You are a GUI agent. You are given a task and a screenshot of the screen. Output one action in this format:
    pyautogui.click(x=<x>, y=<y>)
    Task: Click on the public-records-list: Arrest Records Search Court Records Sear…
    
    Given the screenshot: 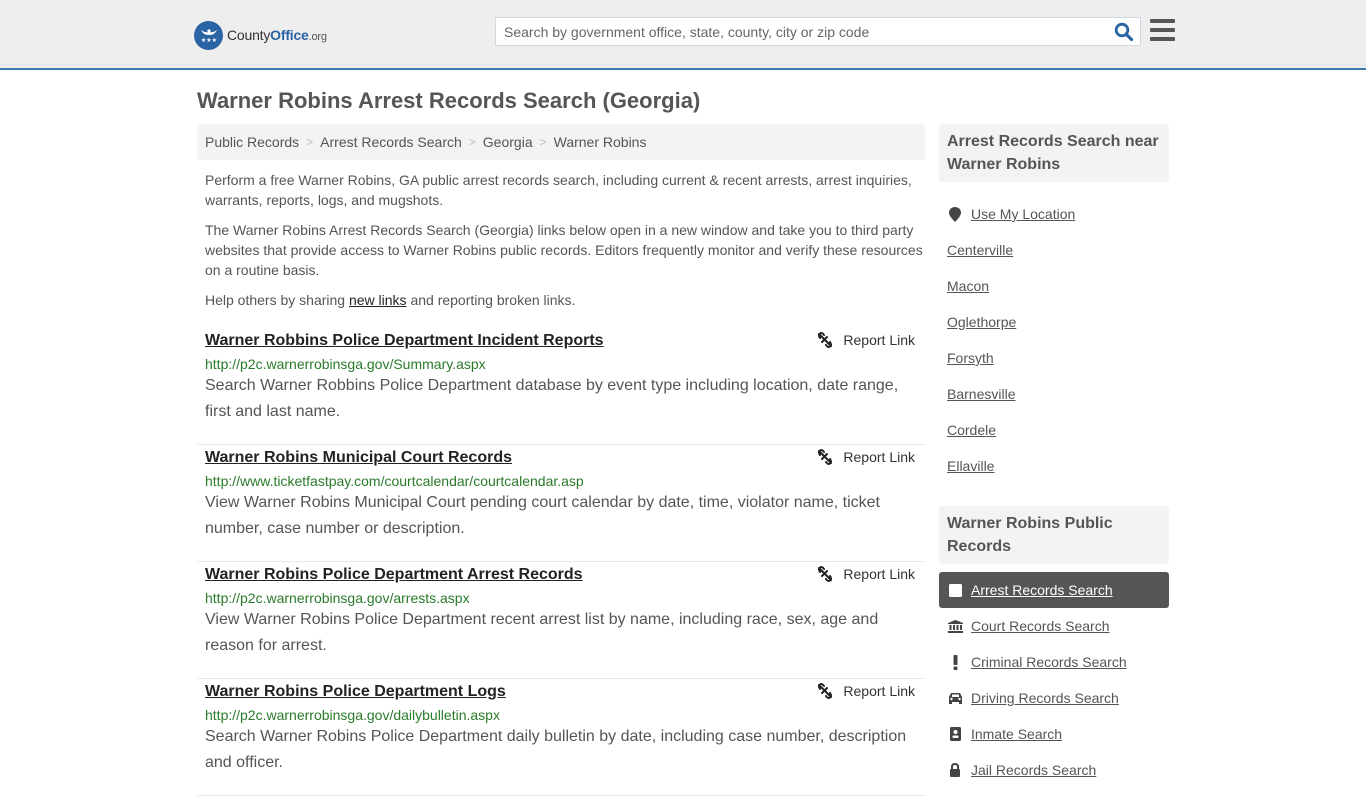 What is the action you would take?
    pyautogui.click(x=1054, y=676)
    